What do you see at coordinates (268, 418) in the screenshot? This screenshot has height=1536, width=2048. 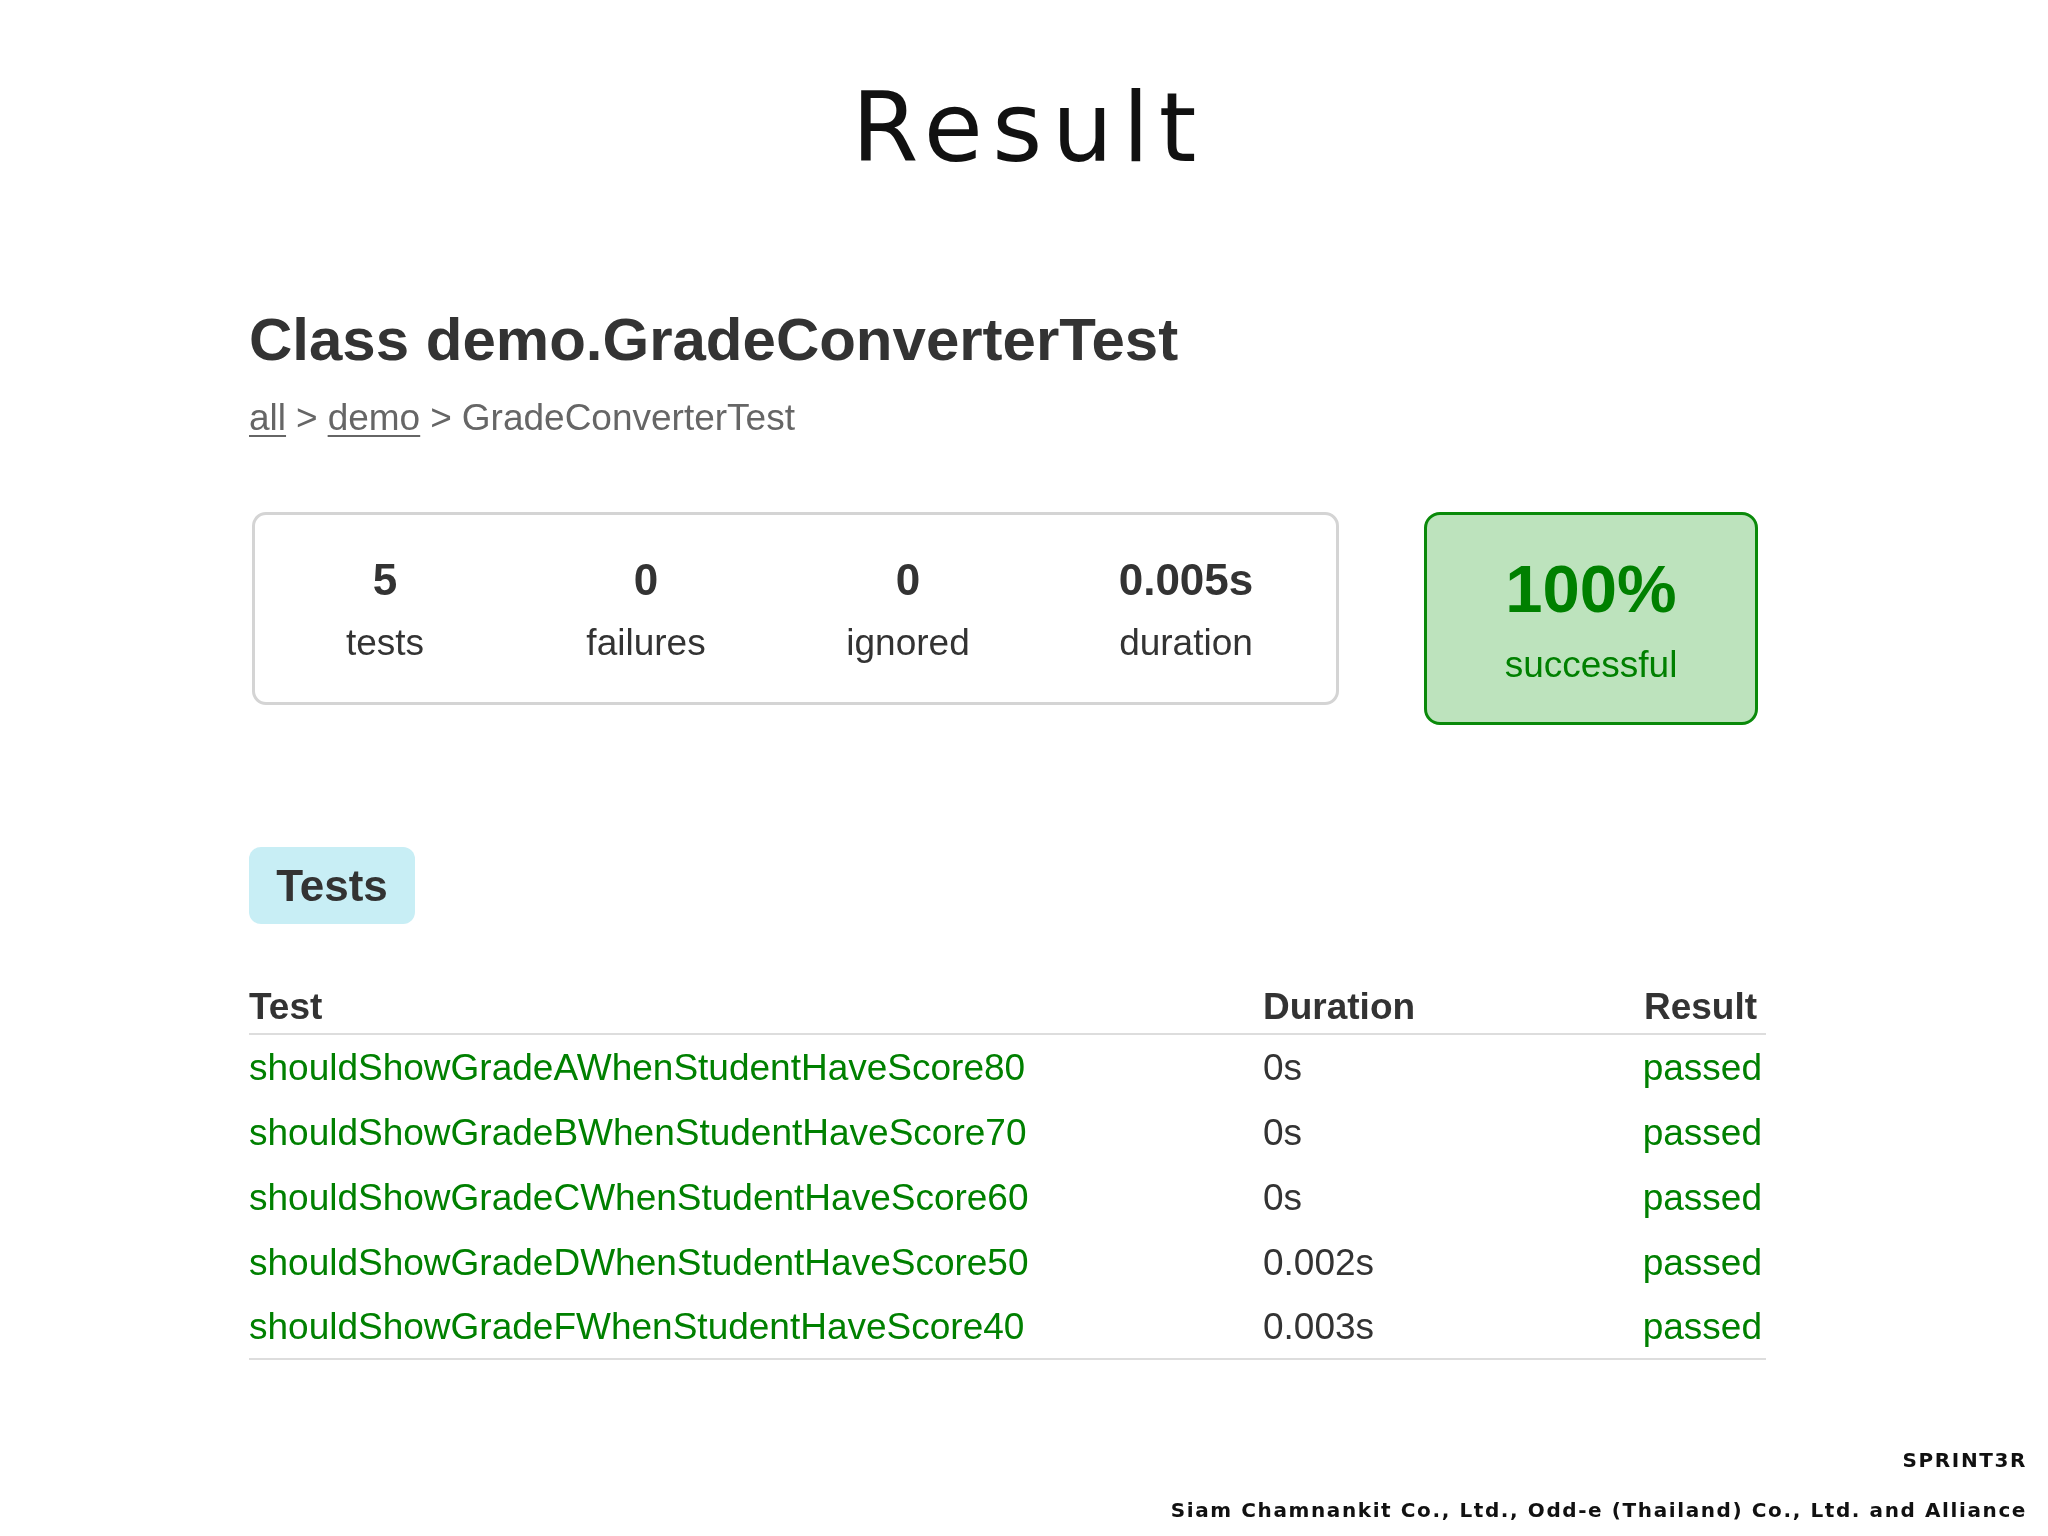 I see `breadcrumb-link: all` at bounding box center [268, 418].